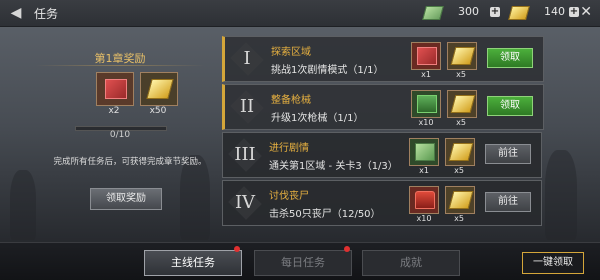  I want to click on task-numeral: III, so click(245, 154).